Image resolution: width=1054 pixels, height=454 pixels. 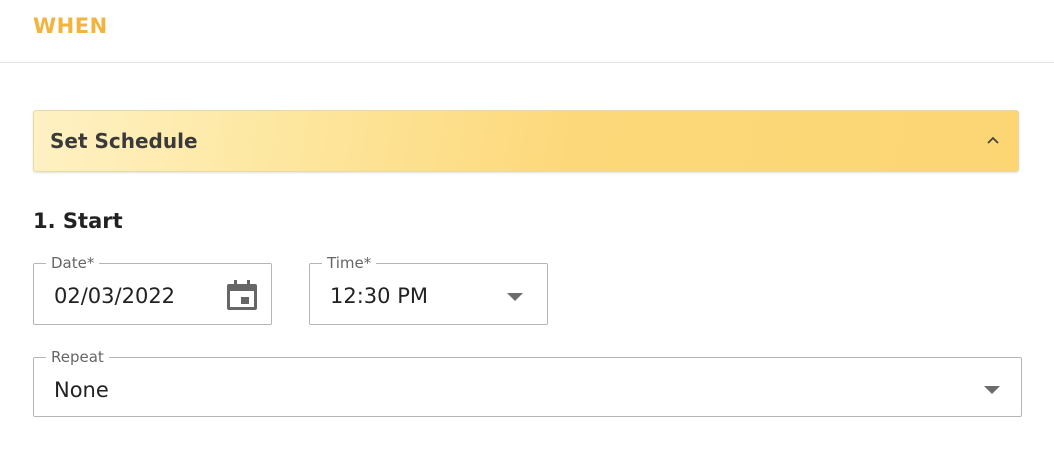 I want to click on time-field: Time* 12:30 PM, so click(x=428, y=289).